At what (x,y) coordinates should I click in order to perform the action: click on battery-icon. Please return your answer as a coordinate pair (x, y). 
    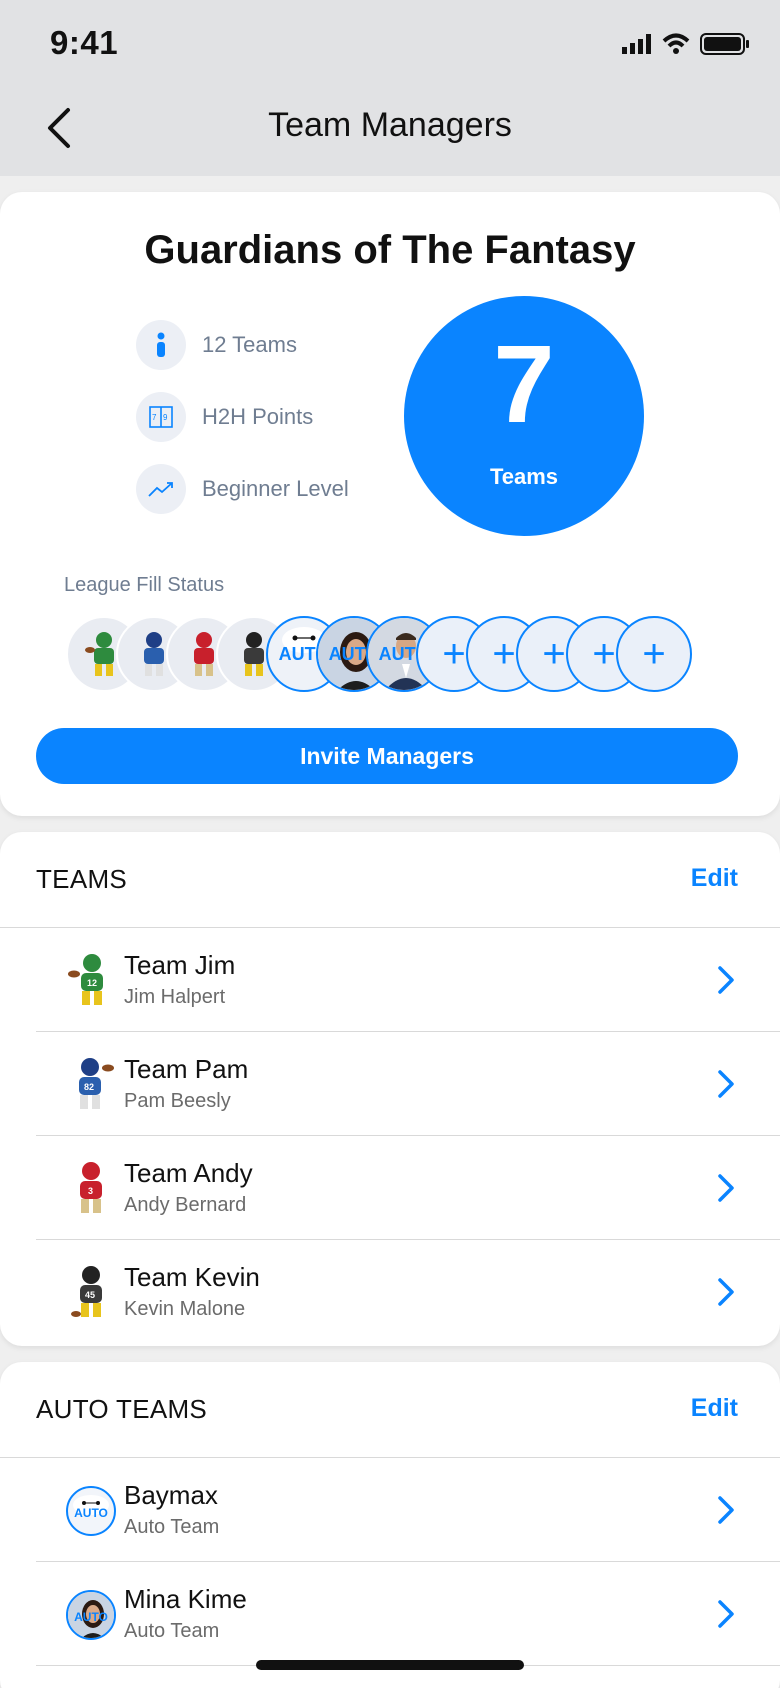
    Looking at the image, I should click on (724, 44).